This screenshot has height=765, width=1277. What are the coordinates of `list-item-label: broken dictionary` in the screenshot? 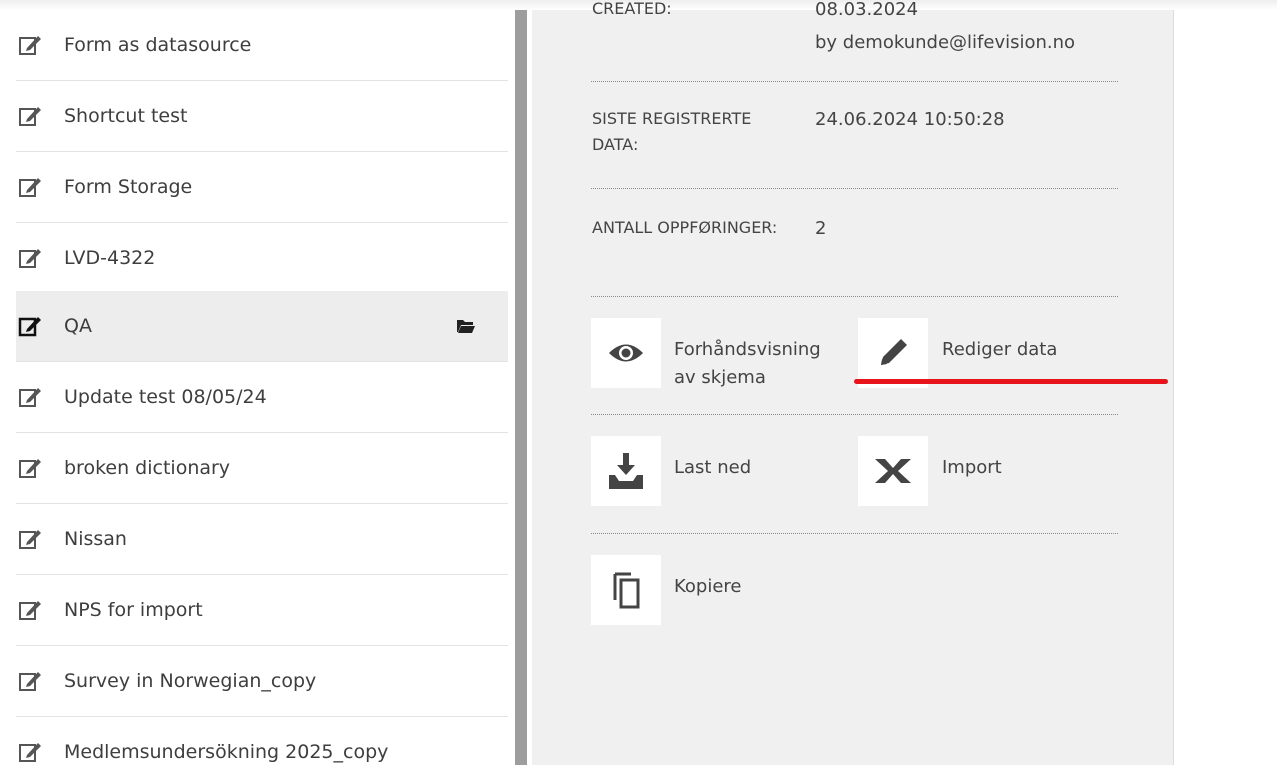 It's located at (147, 468).